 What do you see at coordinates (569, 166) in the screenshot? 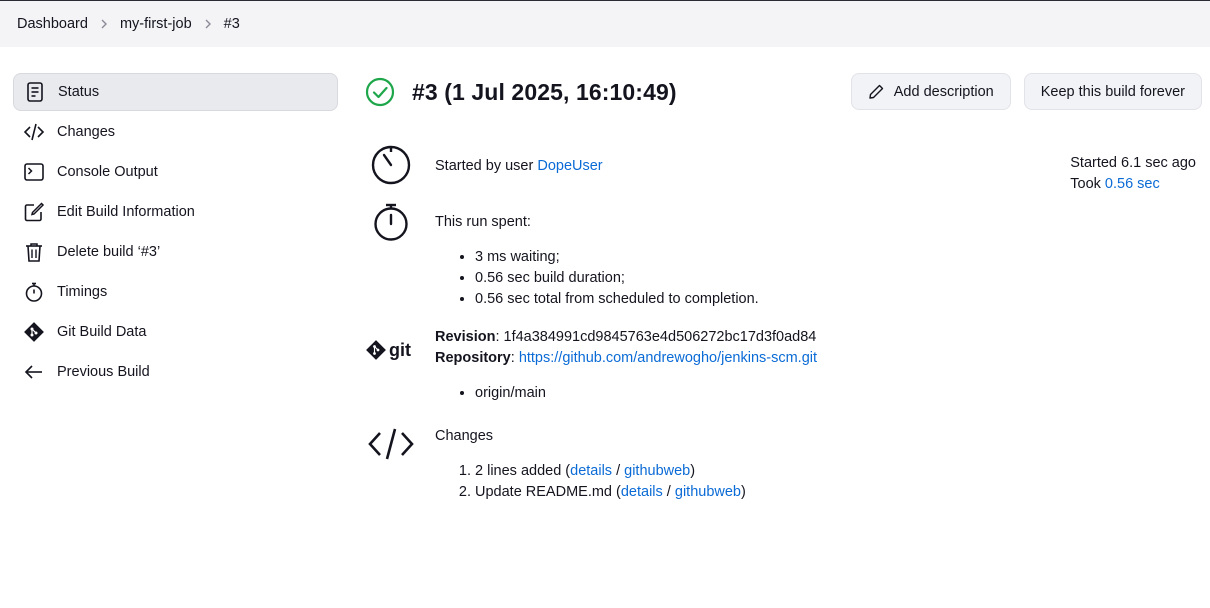
I see `user-link: DopeUser` at bounding box center [569, 166].